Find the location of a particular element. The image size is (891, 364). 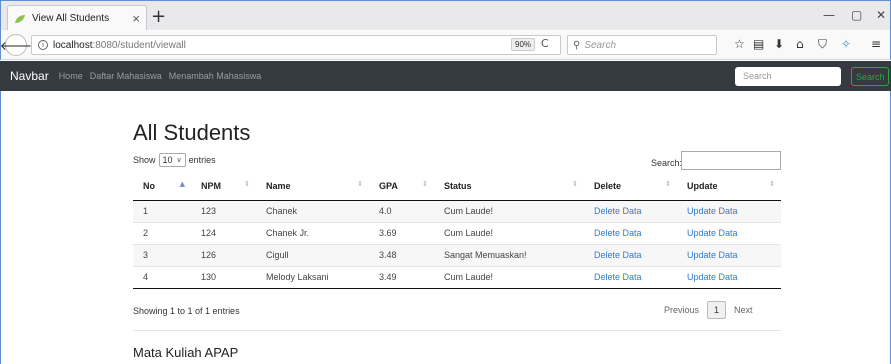

nav-link-menambah-mahasiswa: Menambah Mahasiswa is located at coordinates (215, 76).